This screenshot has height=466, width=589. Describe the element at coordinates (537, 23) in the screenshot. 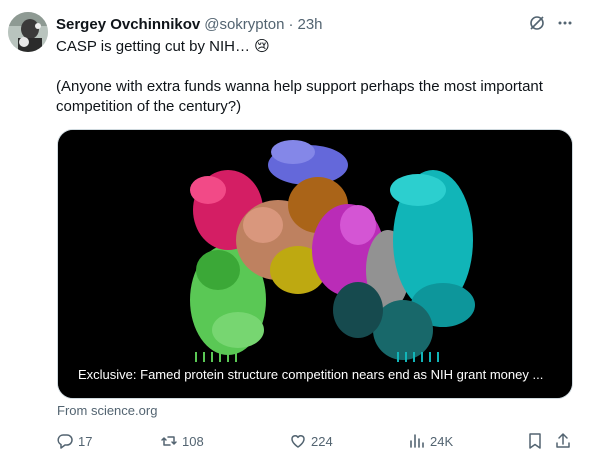

I see `slashed-circle-icon` at that location.